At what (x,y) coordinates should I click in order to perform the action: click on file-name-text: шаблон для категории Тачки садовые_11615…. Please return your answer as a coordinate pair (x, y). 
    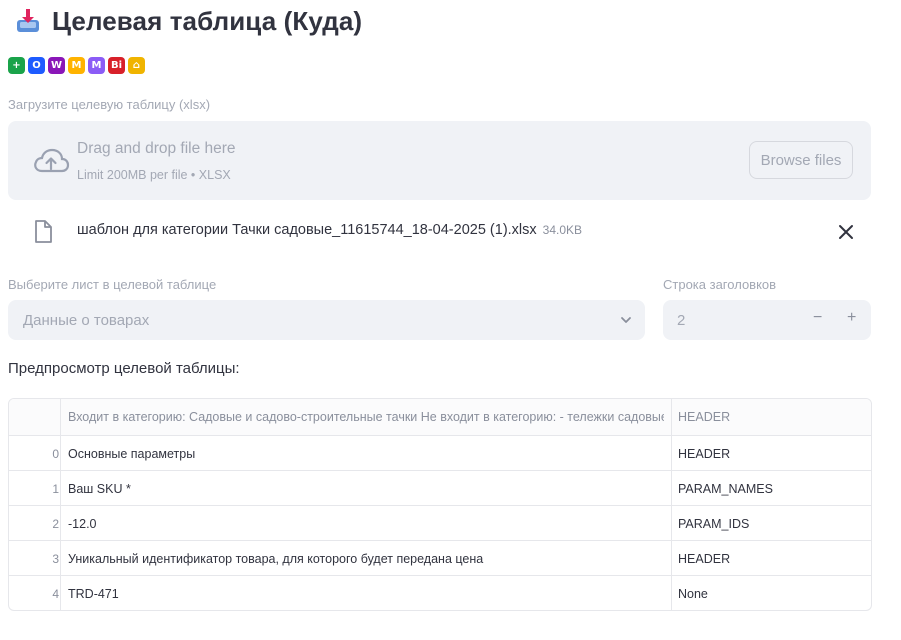
    Looking at the image, I should click on (307, 230).